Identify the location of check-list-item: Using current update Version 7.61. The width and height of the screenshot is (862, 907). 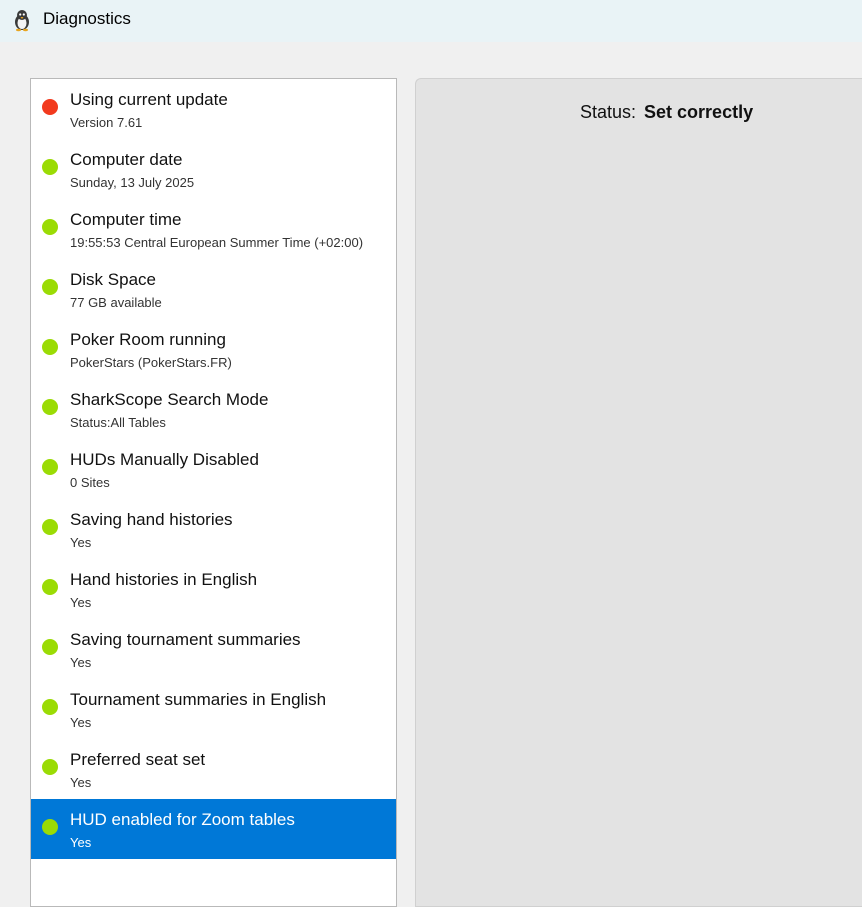
(213, 109).